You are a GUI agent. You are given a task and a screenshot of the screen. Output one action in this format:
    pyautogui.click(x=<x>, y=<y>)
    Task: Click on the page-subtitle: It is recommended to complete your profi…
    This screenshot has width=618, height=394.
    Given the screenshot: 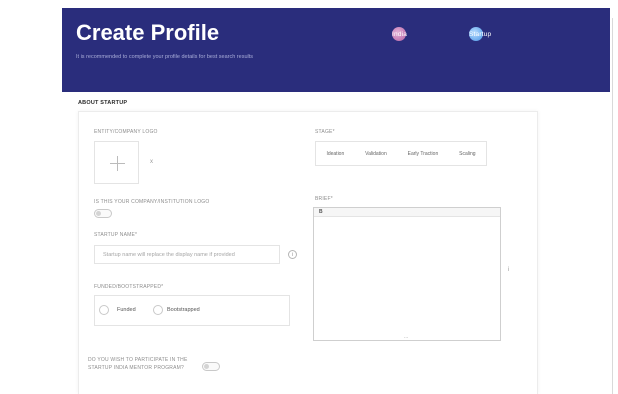 What is the action you would take?
    pyautogui.click(x=164, y=57)
    